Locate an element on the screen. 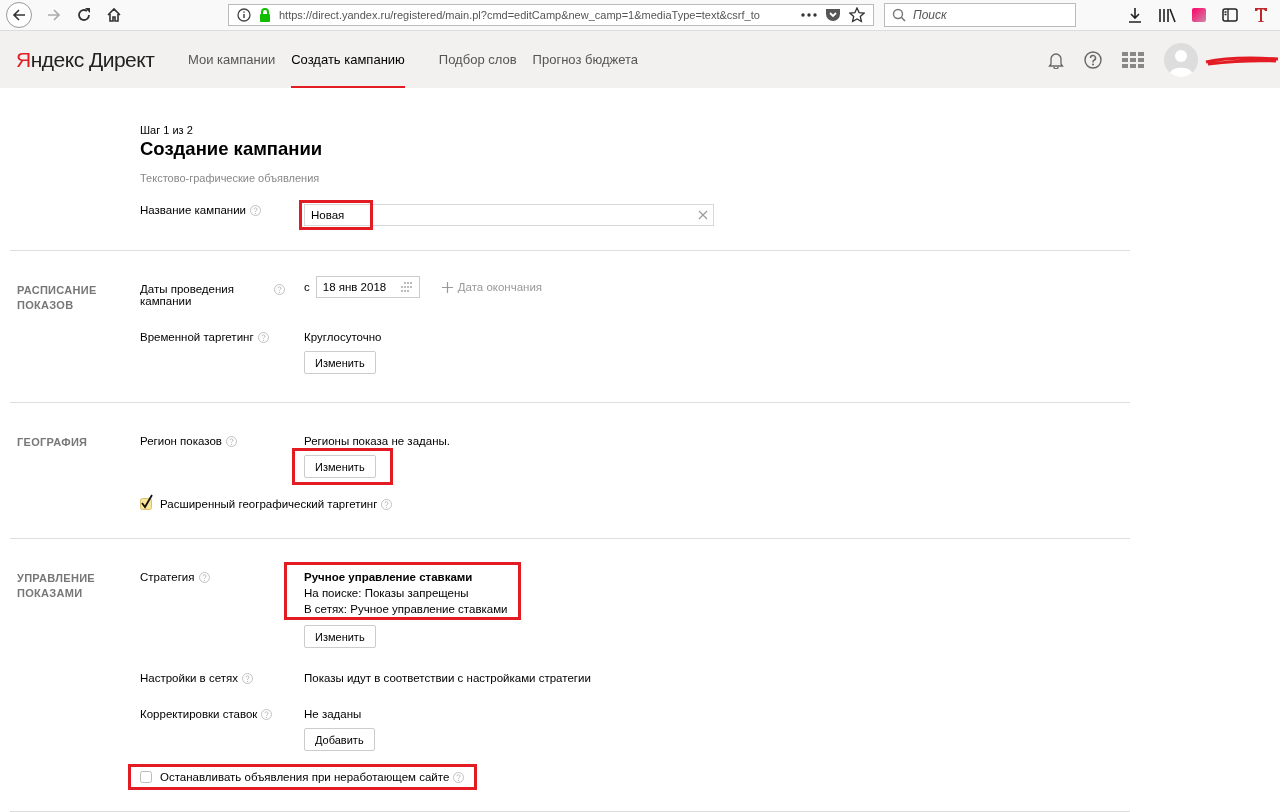 This screenshot has width=1280, height=812. clear-icon is located at coordinates (703, 215).